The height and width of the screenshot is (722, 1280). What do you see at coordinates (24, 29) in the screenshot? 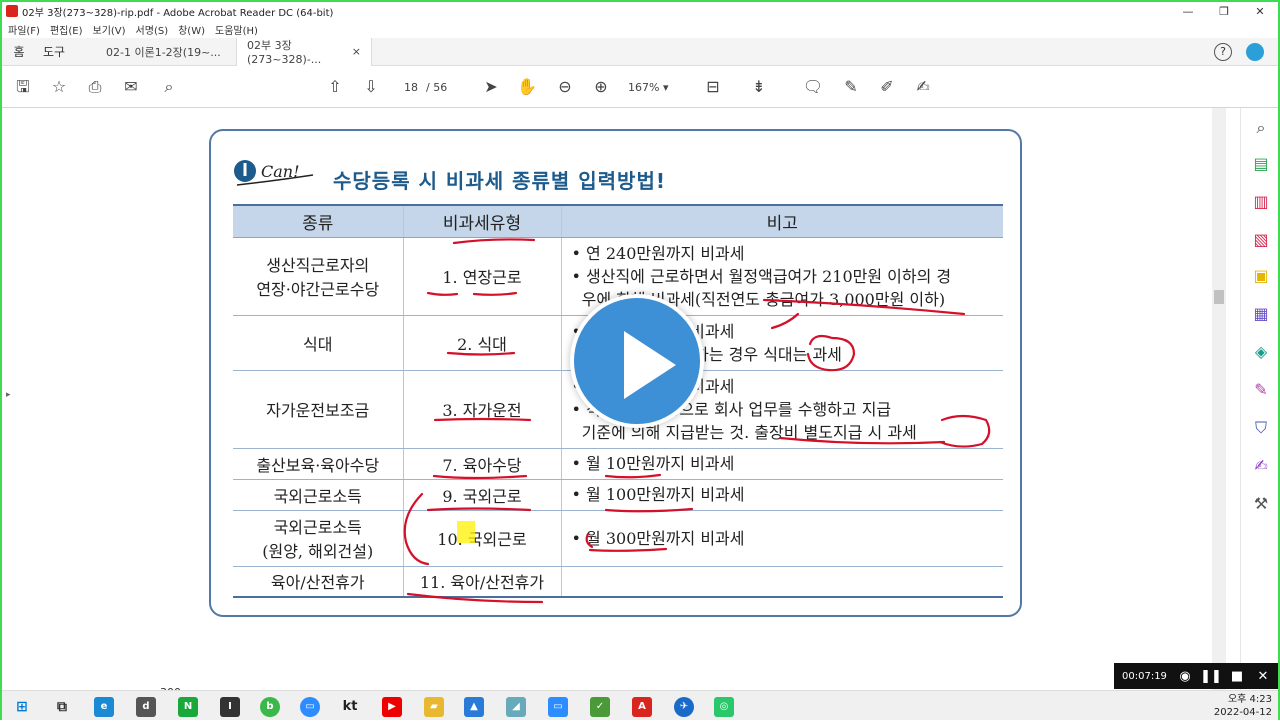
I see `menu-file: 파일(F)` at bounding box center [24, 29].